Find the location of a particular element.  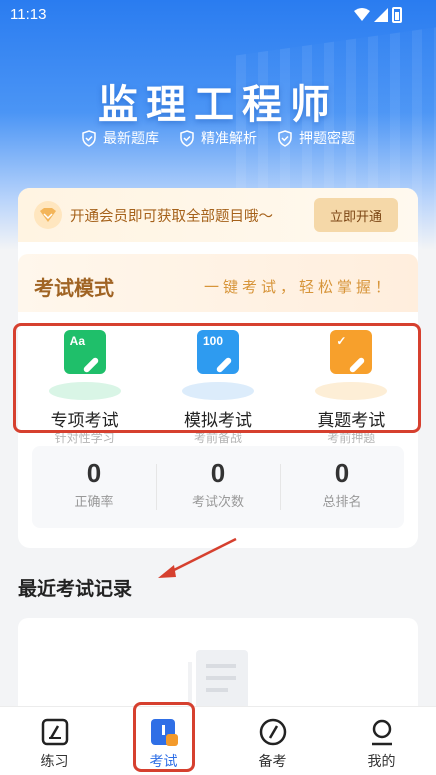

hero-tag: 精准解析 is located at coordinates (218, 138).